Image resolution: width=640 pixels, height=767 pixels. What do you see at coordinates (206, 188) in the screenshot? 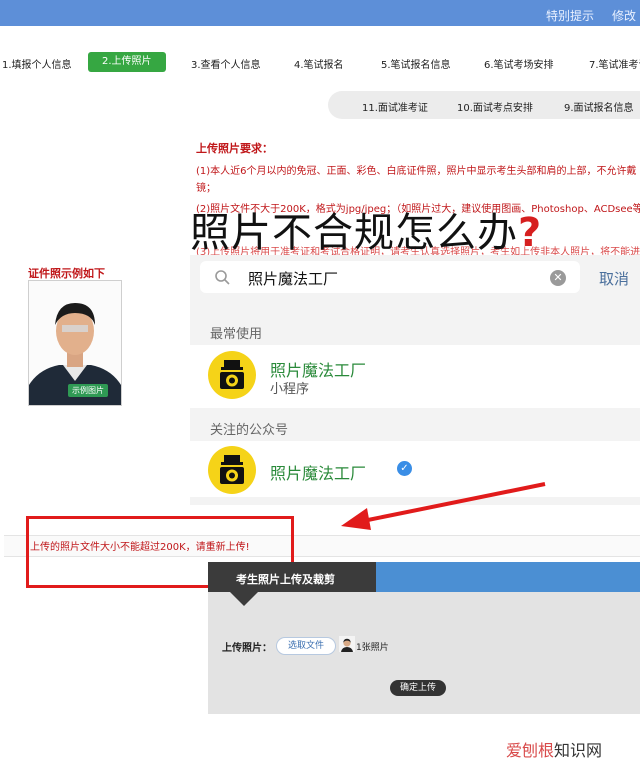
I see `requirement-1-cont: 镜；` at bounding box center [206, 188].